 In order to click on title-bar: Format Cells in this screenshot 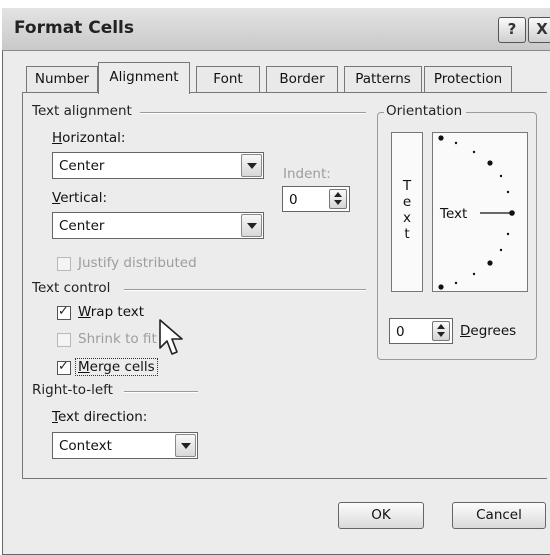, I will do `click(276, 29)`.